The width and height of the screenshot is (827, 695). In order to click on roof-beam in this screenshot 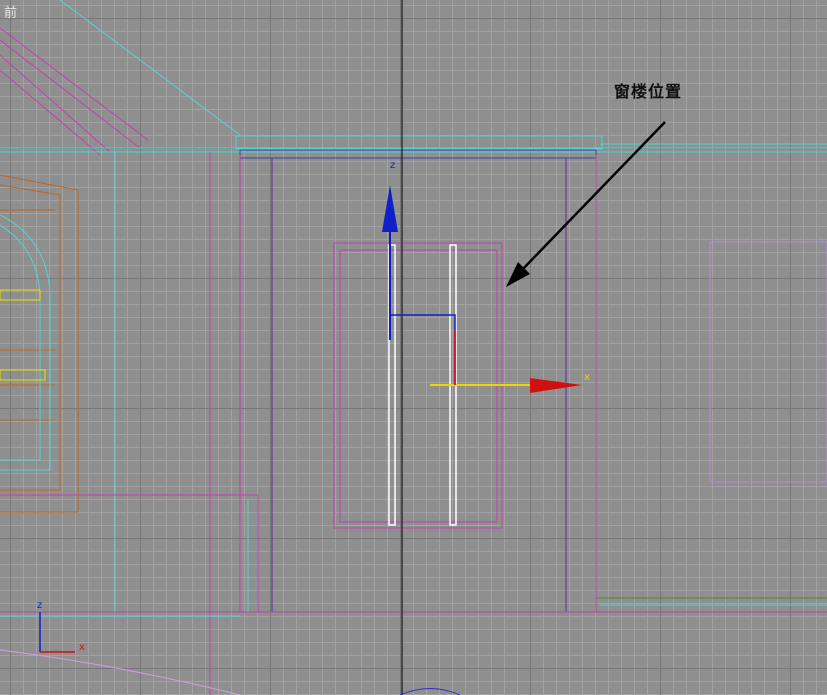, I will do `click(74, 91)`.